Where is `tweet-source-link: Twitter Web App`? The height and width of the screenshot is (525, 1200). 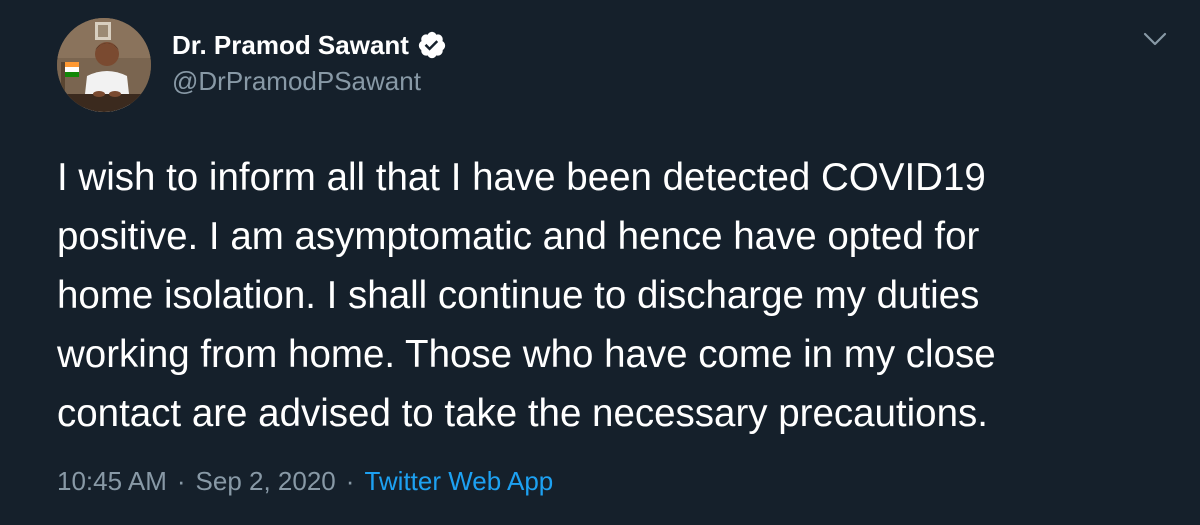
tweet-source-link: Twitter Web App is located at coordinates (458, 481).